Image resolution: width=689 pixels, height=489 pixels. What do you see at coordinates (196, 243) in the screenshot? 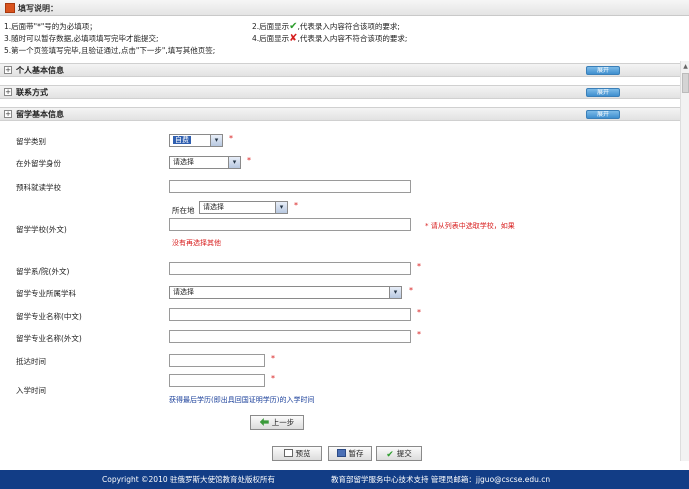
I see `school-hint-2: 没有再选择其他` at bounding box center [196, 243].